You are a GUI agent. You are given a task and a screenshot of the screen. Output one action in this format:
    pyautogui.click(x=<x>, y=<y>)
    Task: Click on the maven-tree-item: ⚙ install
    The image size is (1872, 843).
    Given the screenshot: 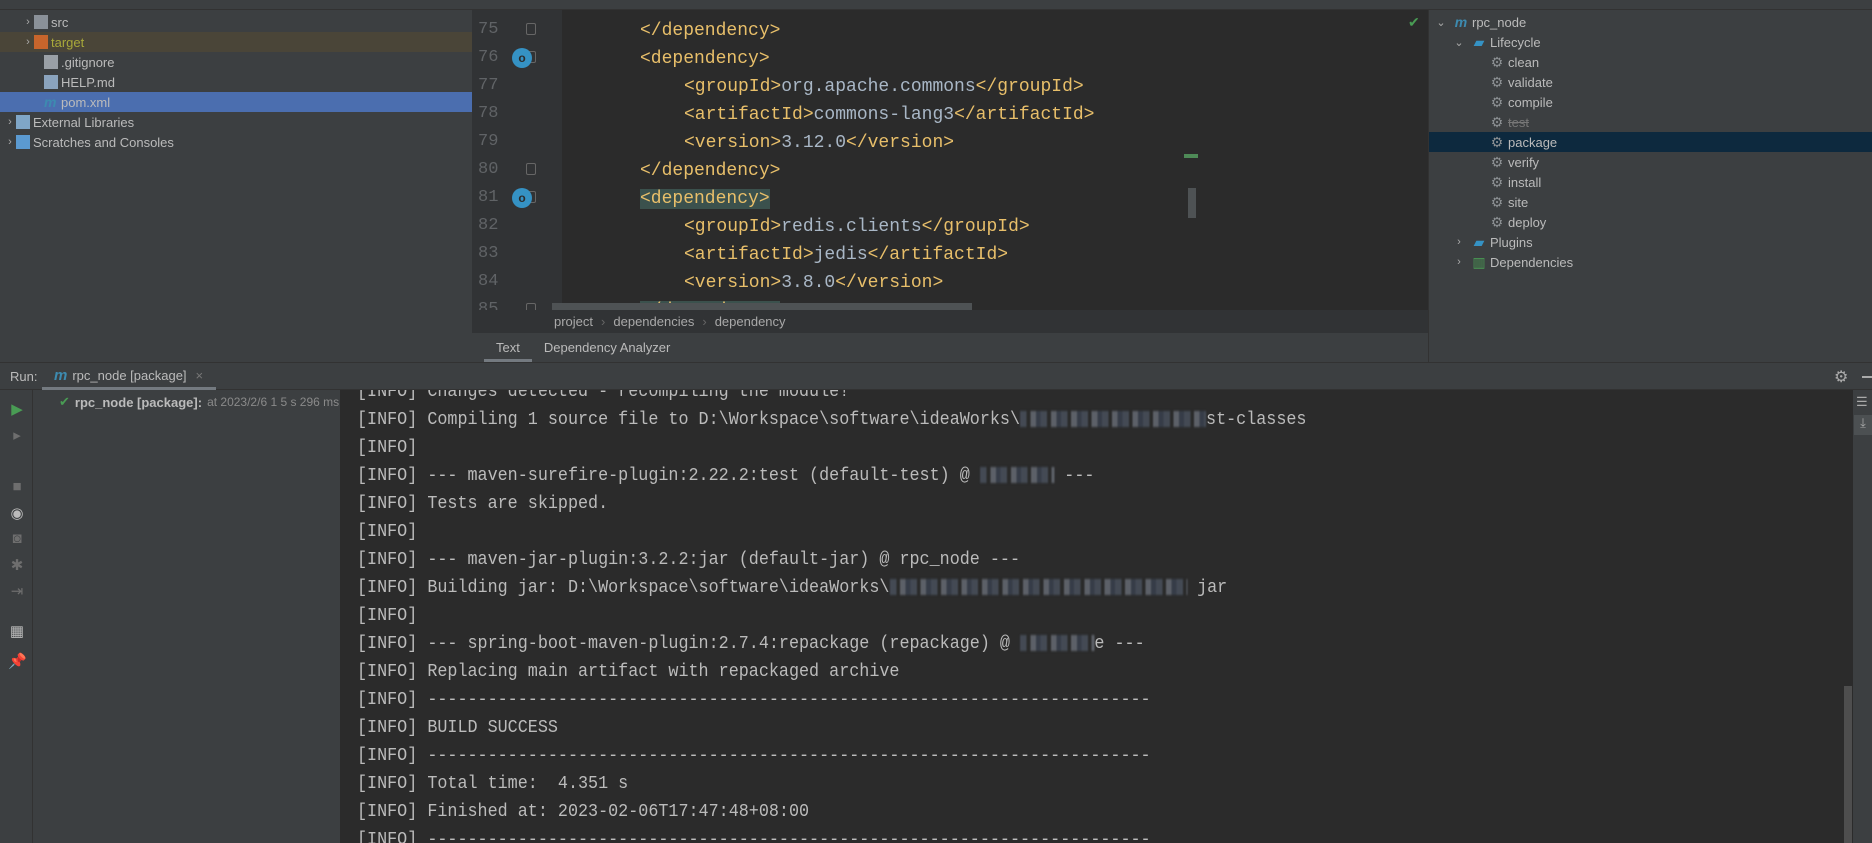 What is the action you would take?
    pyautogui.click(x=1650, y=182)
    